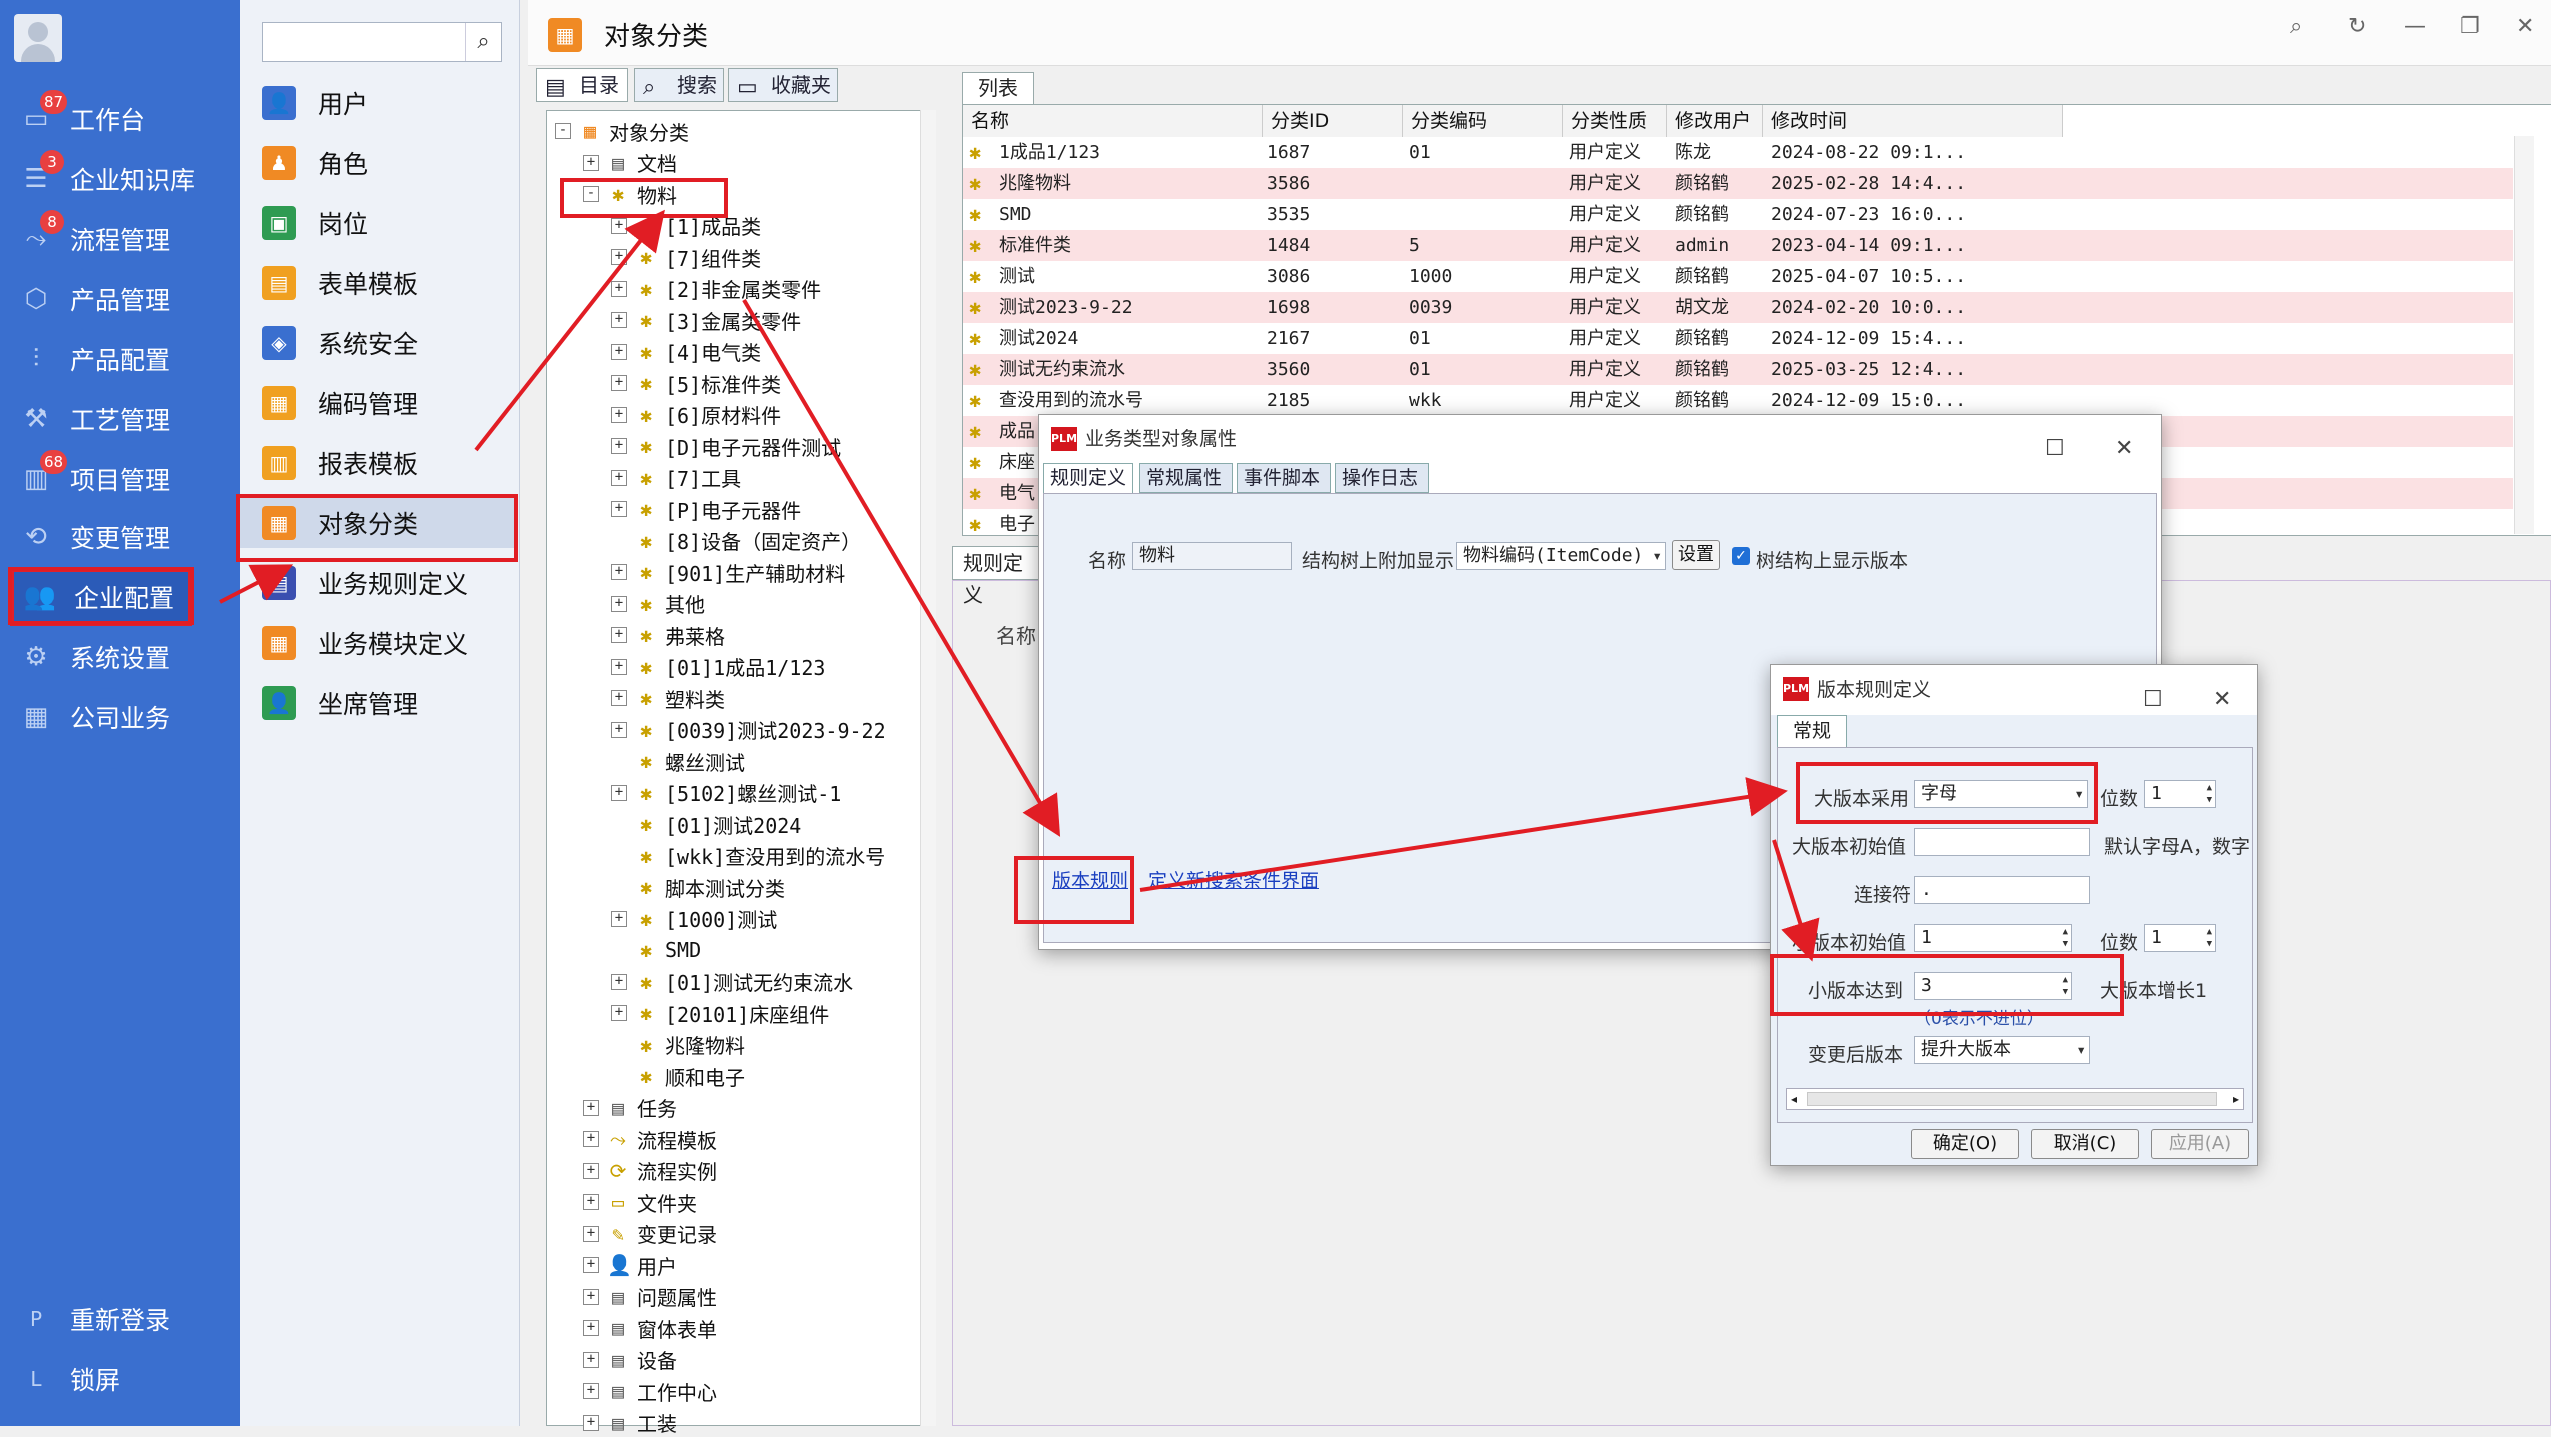 This screenshot has width=2551, height=1437. Describe the element at coordinates (726, 446) in the screenshot. I see `tree-node: + ✱ [D]电子元器件测试` at that location.